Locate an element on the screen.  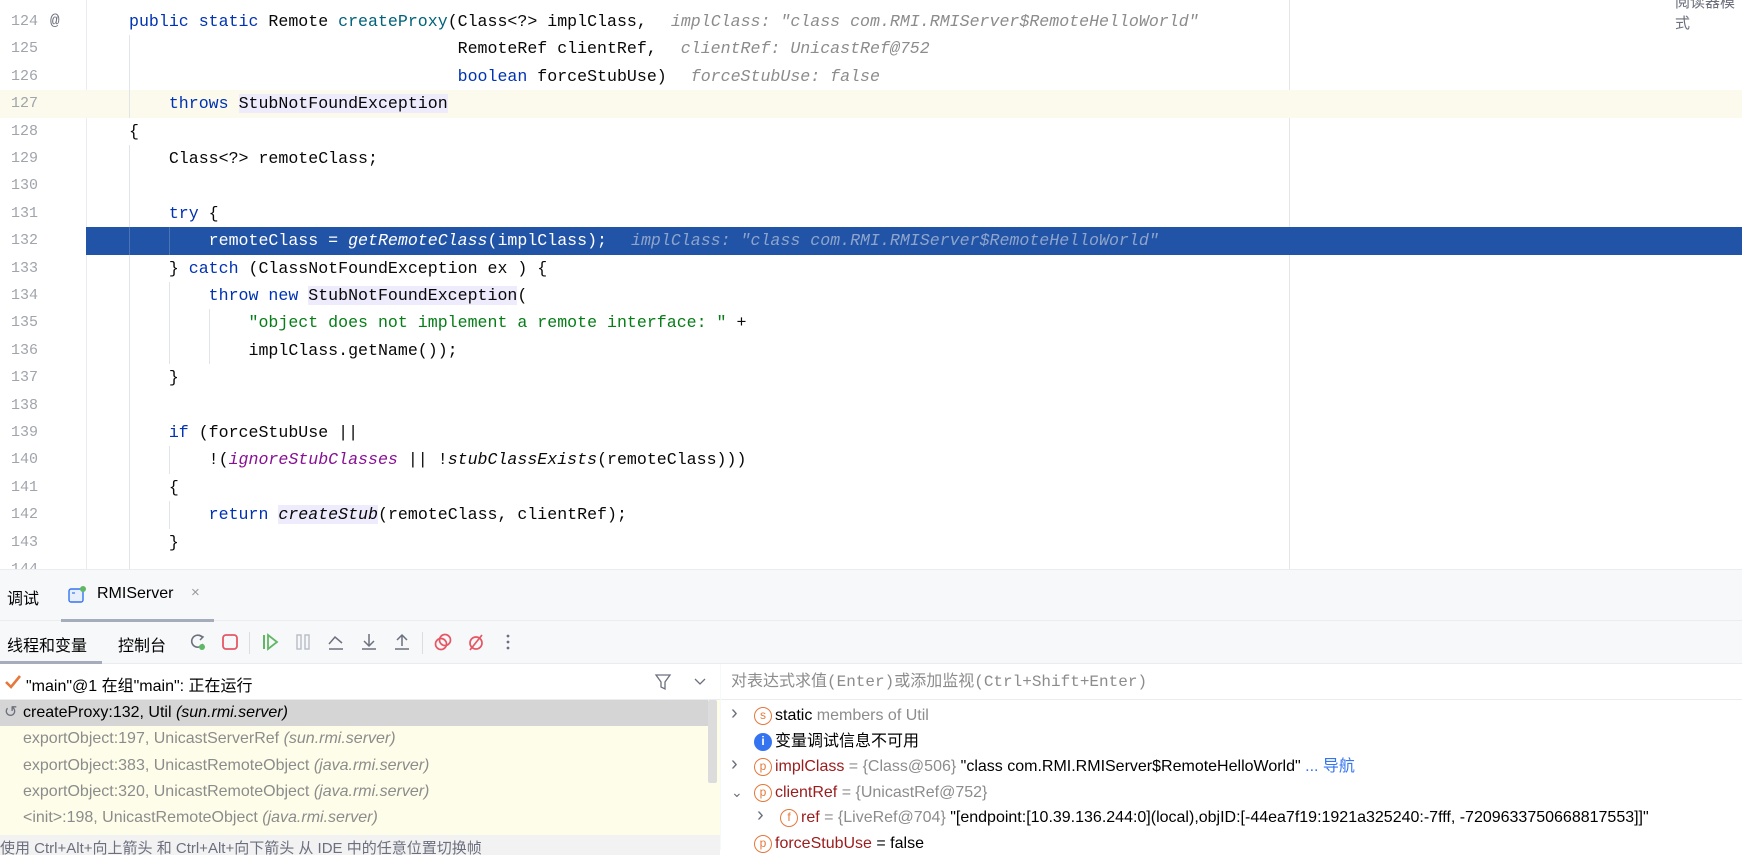
code-line: 141 { is located at coordinates (871, 487).